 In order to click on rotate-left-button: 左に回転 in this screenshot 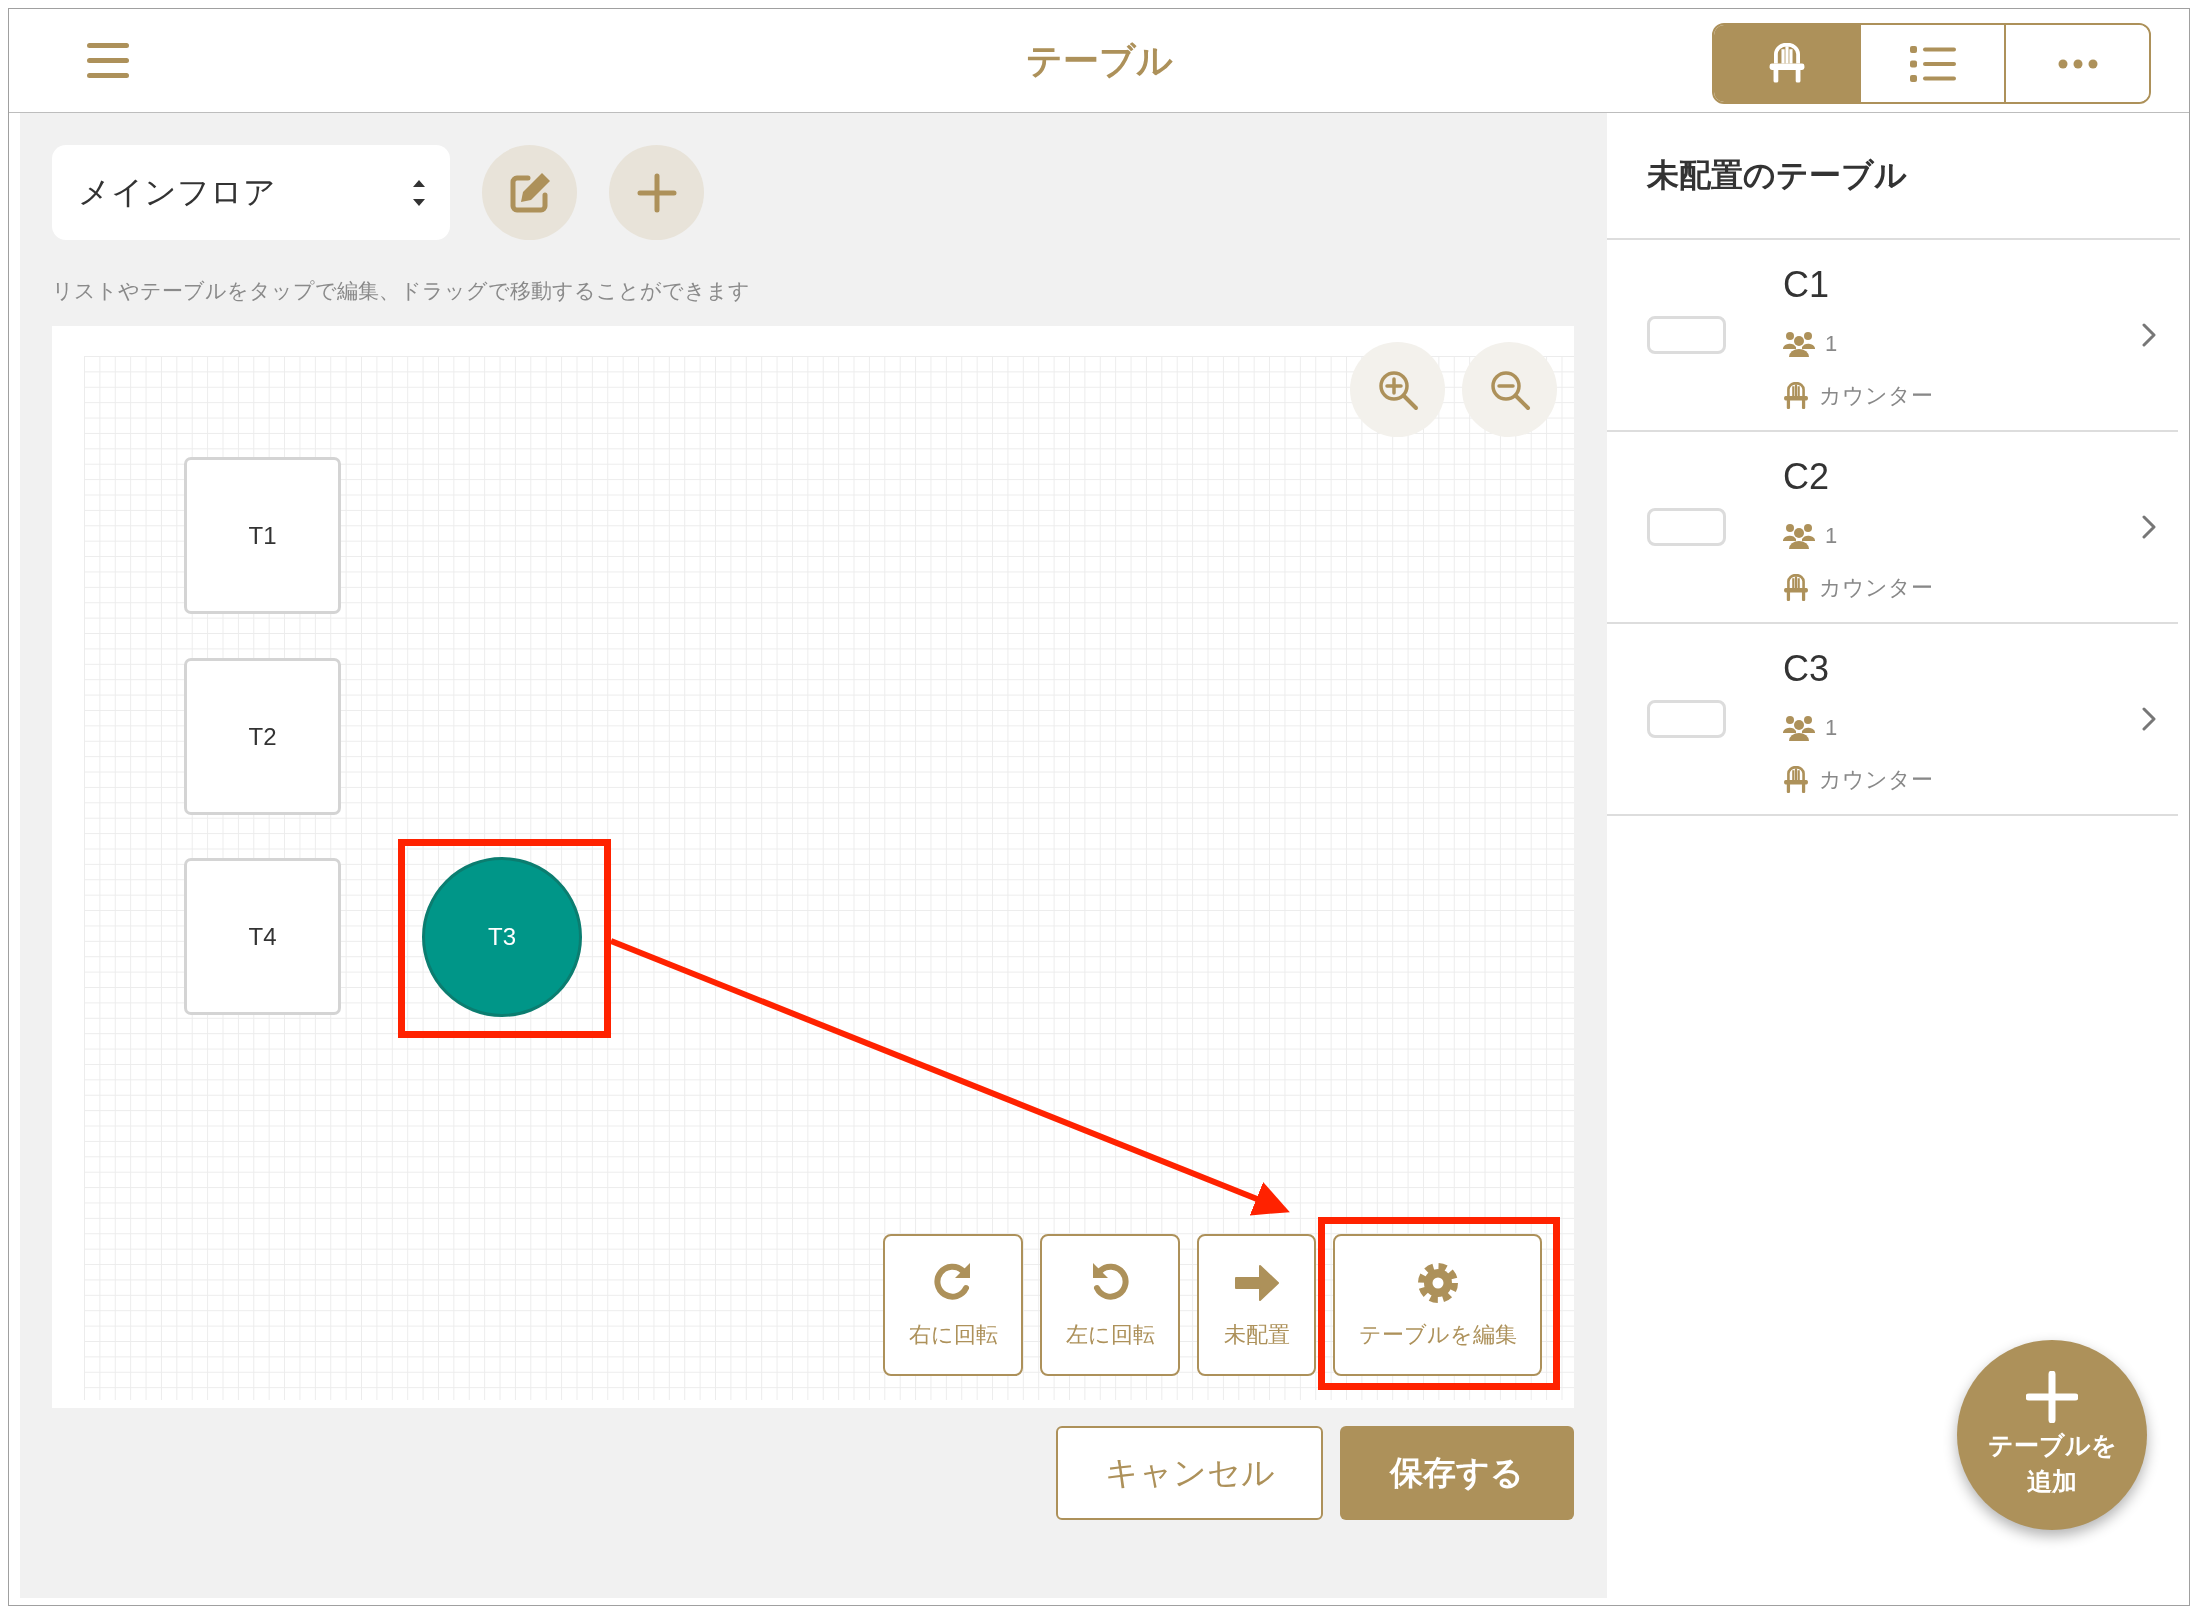, I will do `click(1110, 1305)`.